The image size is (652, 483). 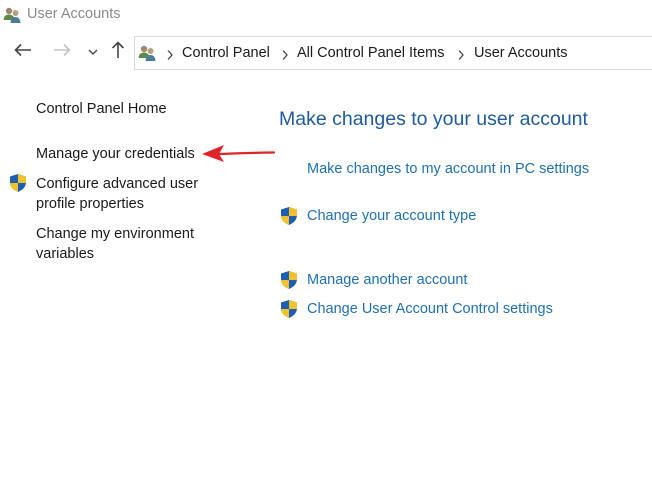 What do you see at coordinates (147, 53) in the screenshot?
I see `control-panel-users-icon` at bounding box center [147, 53].